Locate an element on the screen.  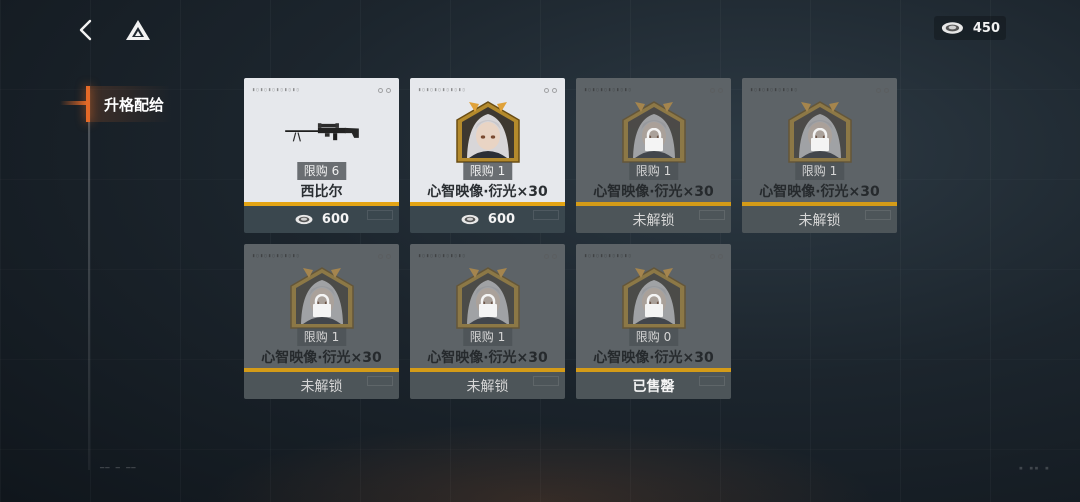
shop-item-card-4: ▮▯▮▯▮▯▮▯▮▯▮▯ 限购 1 心智映像·衍光×30 未解锁 is located at coordinates (819, 155).